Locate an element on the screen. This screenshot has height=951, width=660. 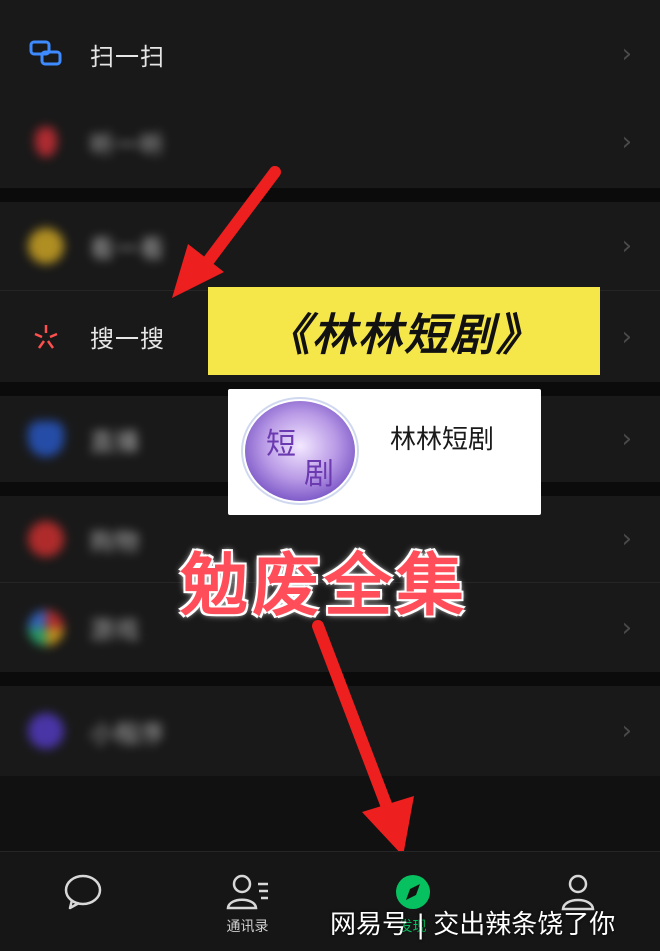
tab-chats is located at coordinates (82, 901).